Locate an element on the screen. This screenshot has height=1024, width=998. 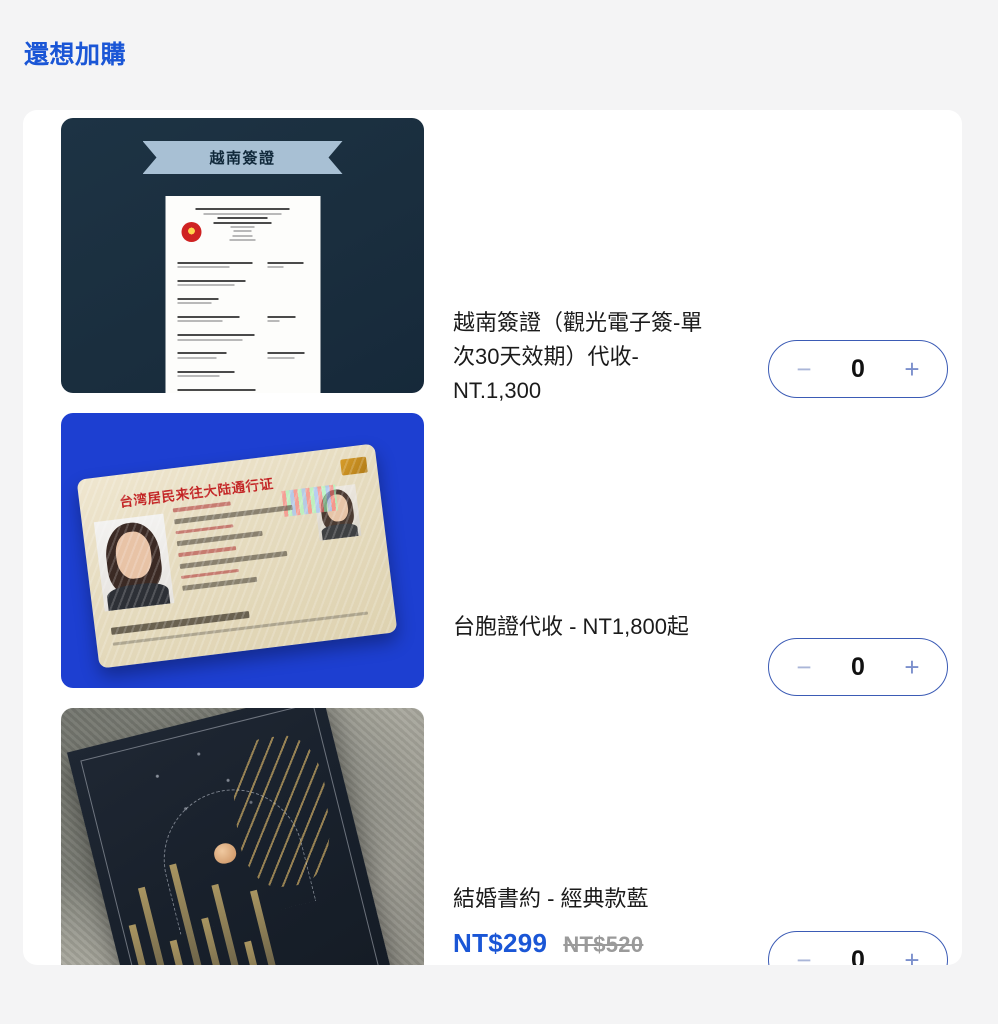
product-title: 結婚書約 - 經典款藍 is located at coordinates (551, 898).